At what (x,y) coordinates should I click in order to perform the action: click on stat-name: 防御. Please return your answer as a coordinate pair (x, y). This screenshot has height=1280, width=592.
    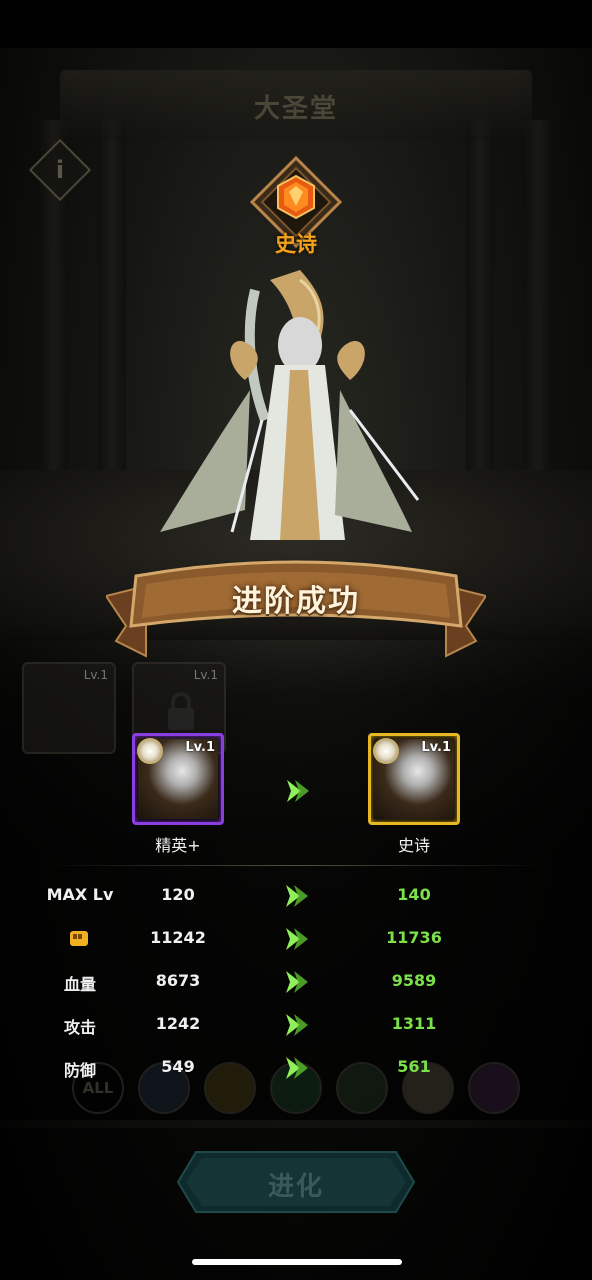
    Looking at the image, I should click on (79, 1070).